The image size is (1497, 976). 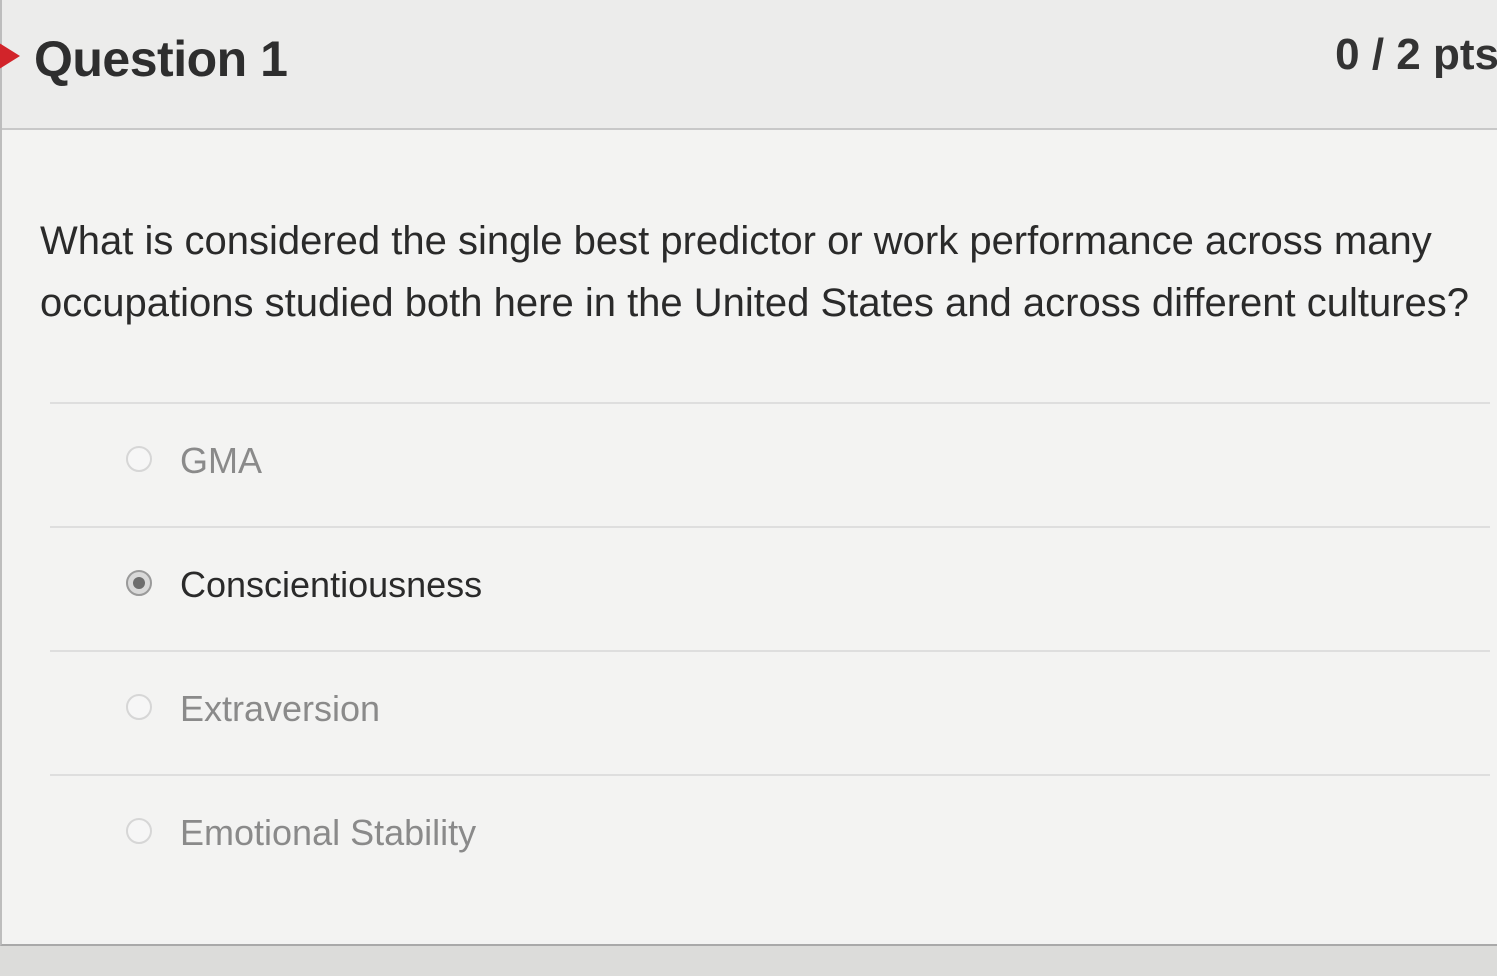 I want to click on answer-option-emotional-stability: Emotional Stability, so click(x=770, y=836).